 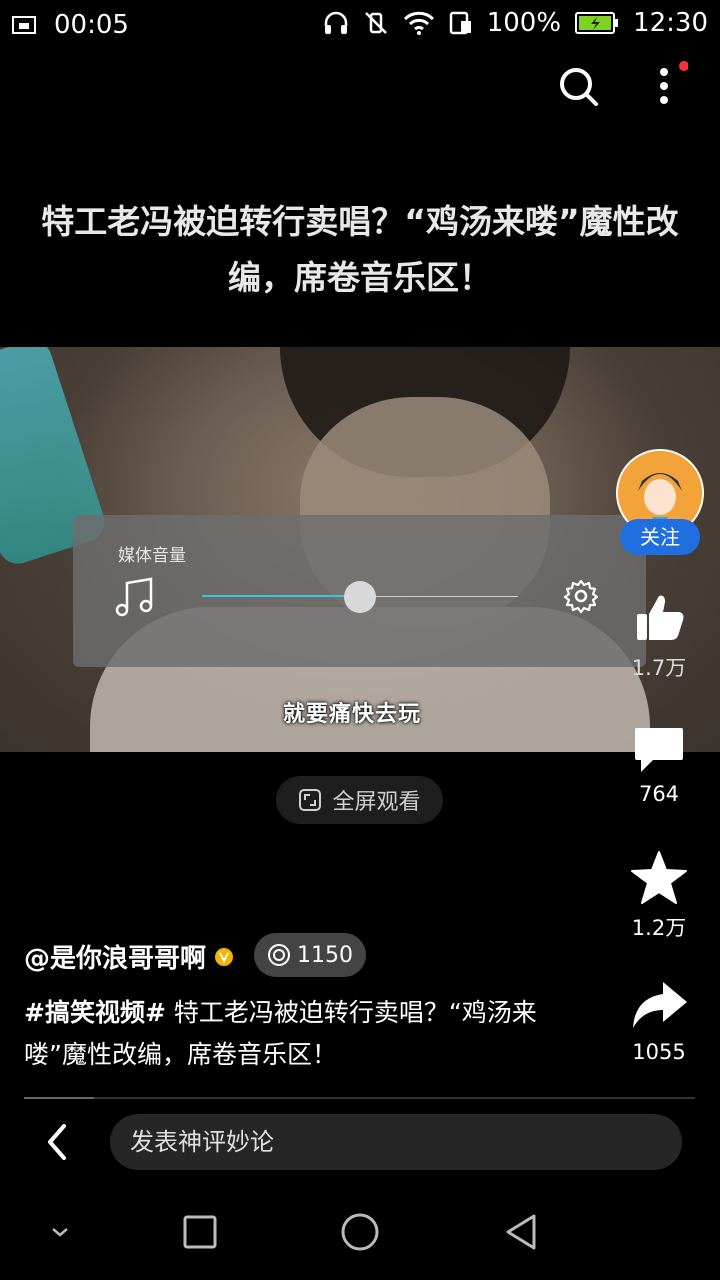 What do you see at coordinates (660, 537) in the screenshot?
I see `follow-button: 关注` at bounding box center [660, 537].